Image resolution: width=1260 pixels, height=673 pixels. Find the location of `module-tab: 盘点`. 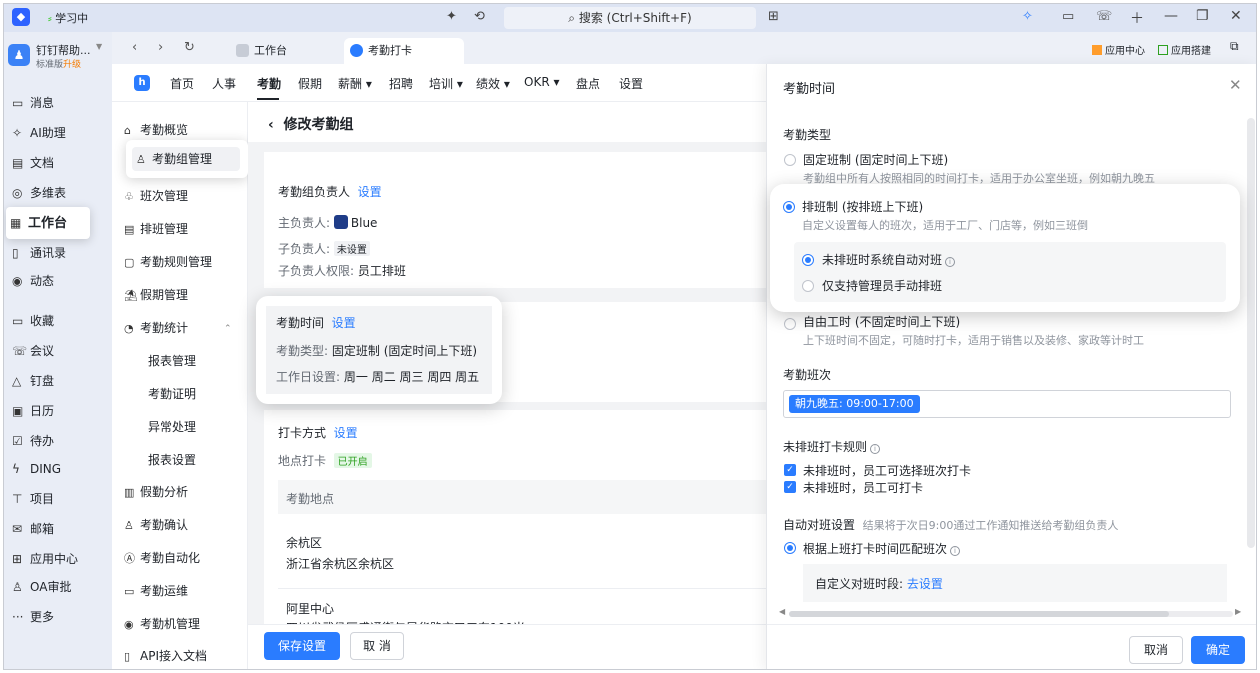

module-tab: 盘点 is located at coordinates (588, 83).